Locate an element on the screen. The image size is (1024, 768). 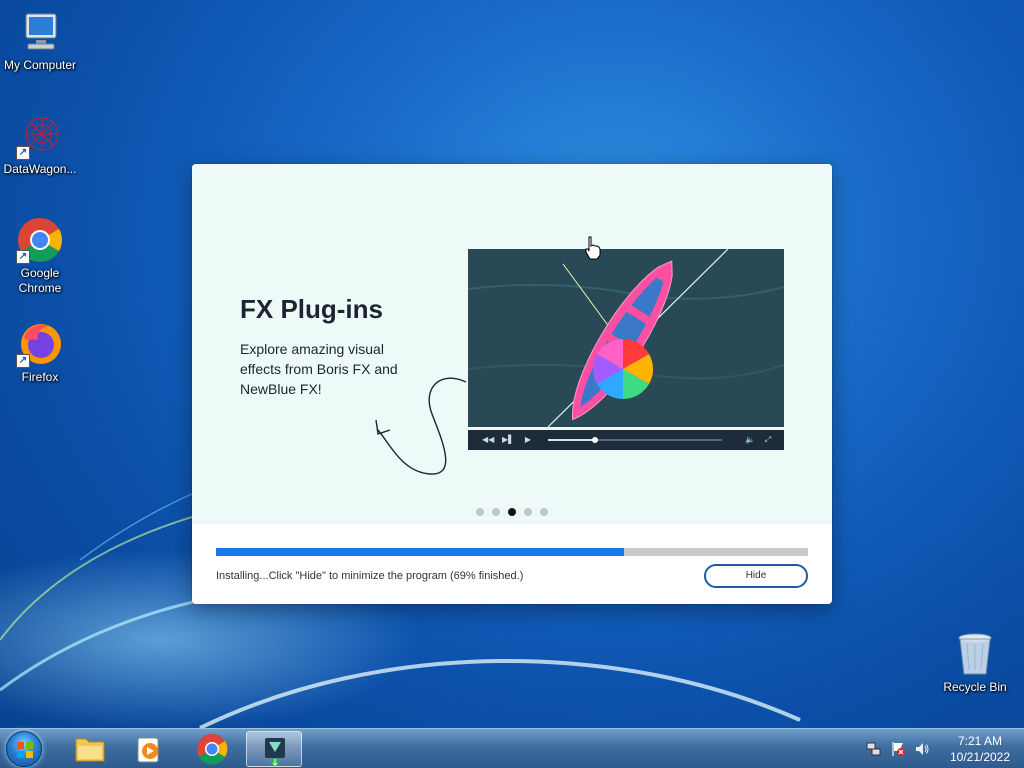
recycle-bin-icon is located at coordinates (975, 654).